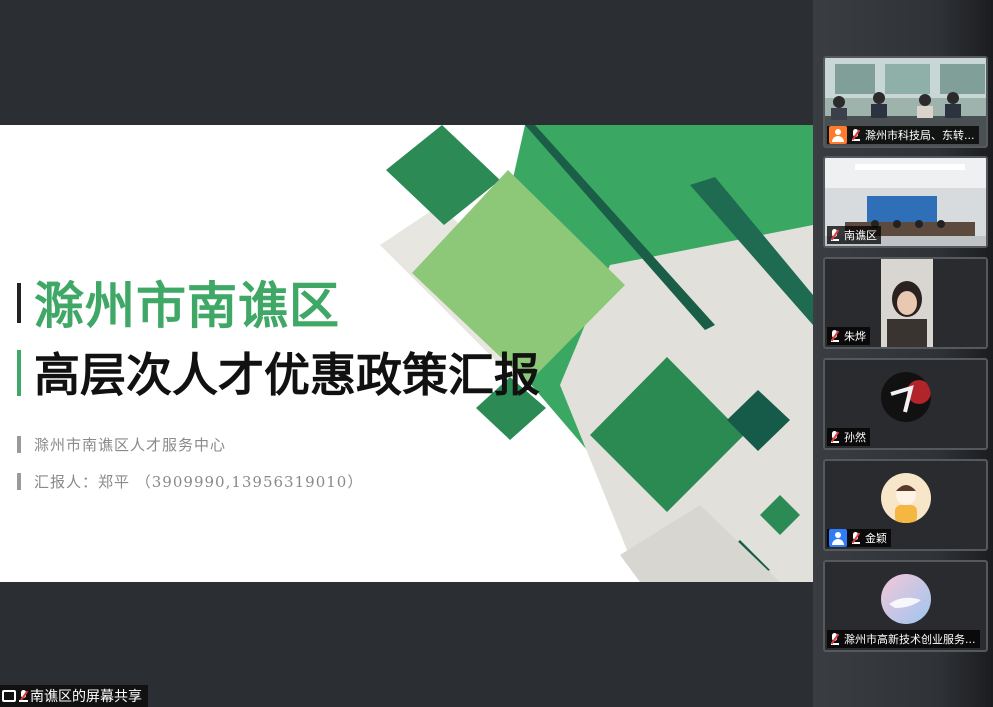  Describe the element at coordinates (19, 373) in the screenshot. I see `subtitle-accent-bar` at that location.